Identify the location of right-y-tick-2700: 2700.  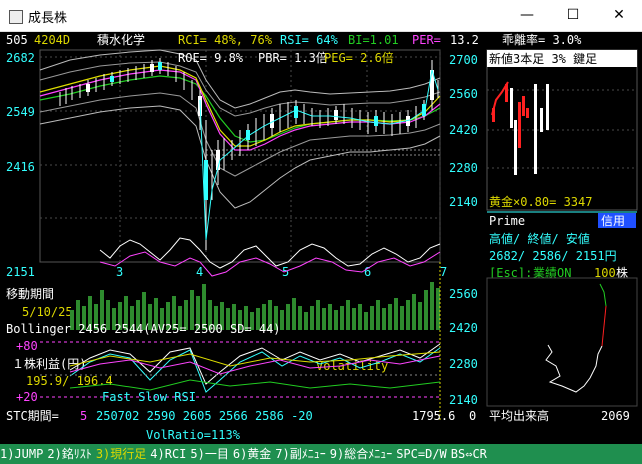
(463, 60).